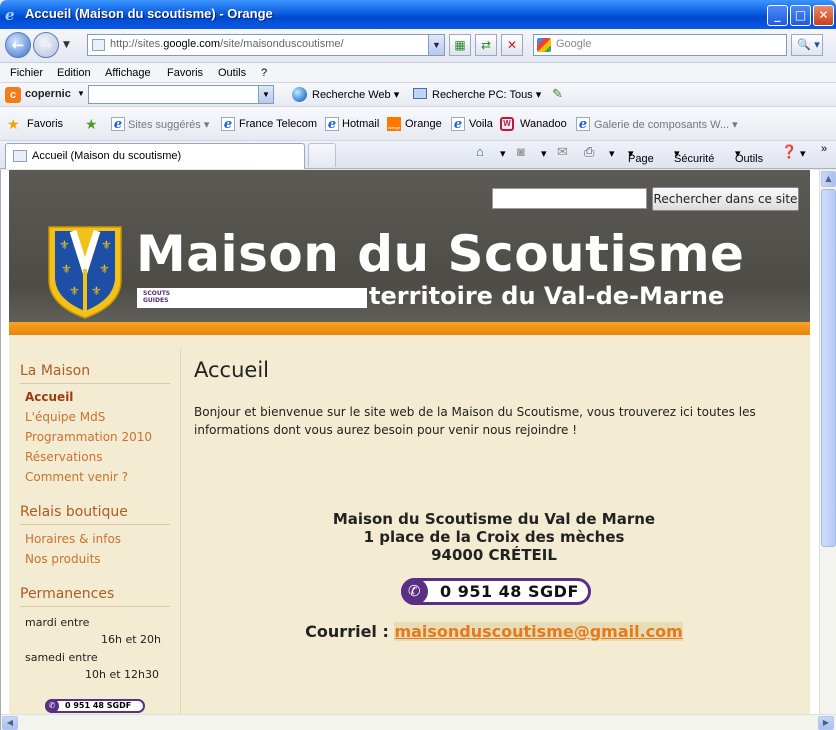 This screenshot has height=730, width=836. Describe the element at coordinates (486, 45) in the screenshot. I see `refresh-icon: ⇄` at that location.